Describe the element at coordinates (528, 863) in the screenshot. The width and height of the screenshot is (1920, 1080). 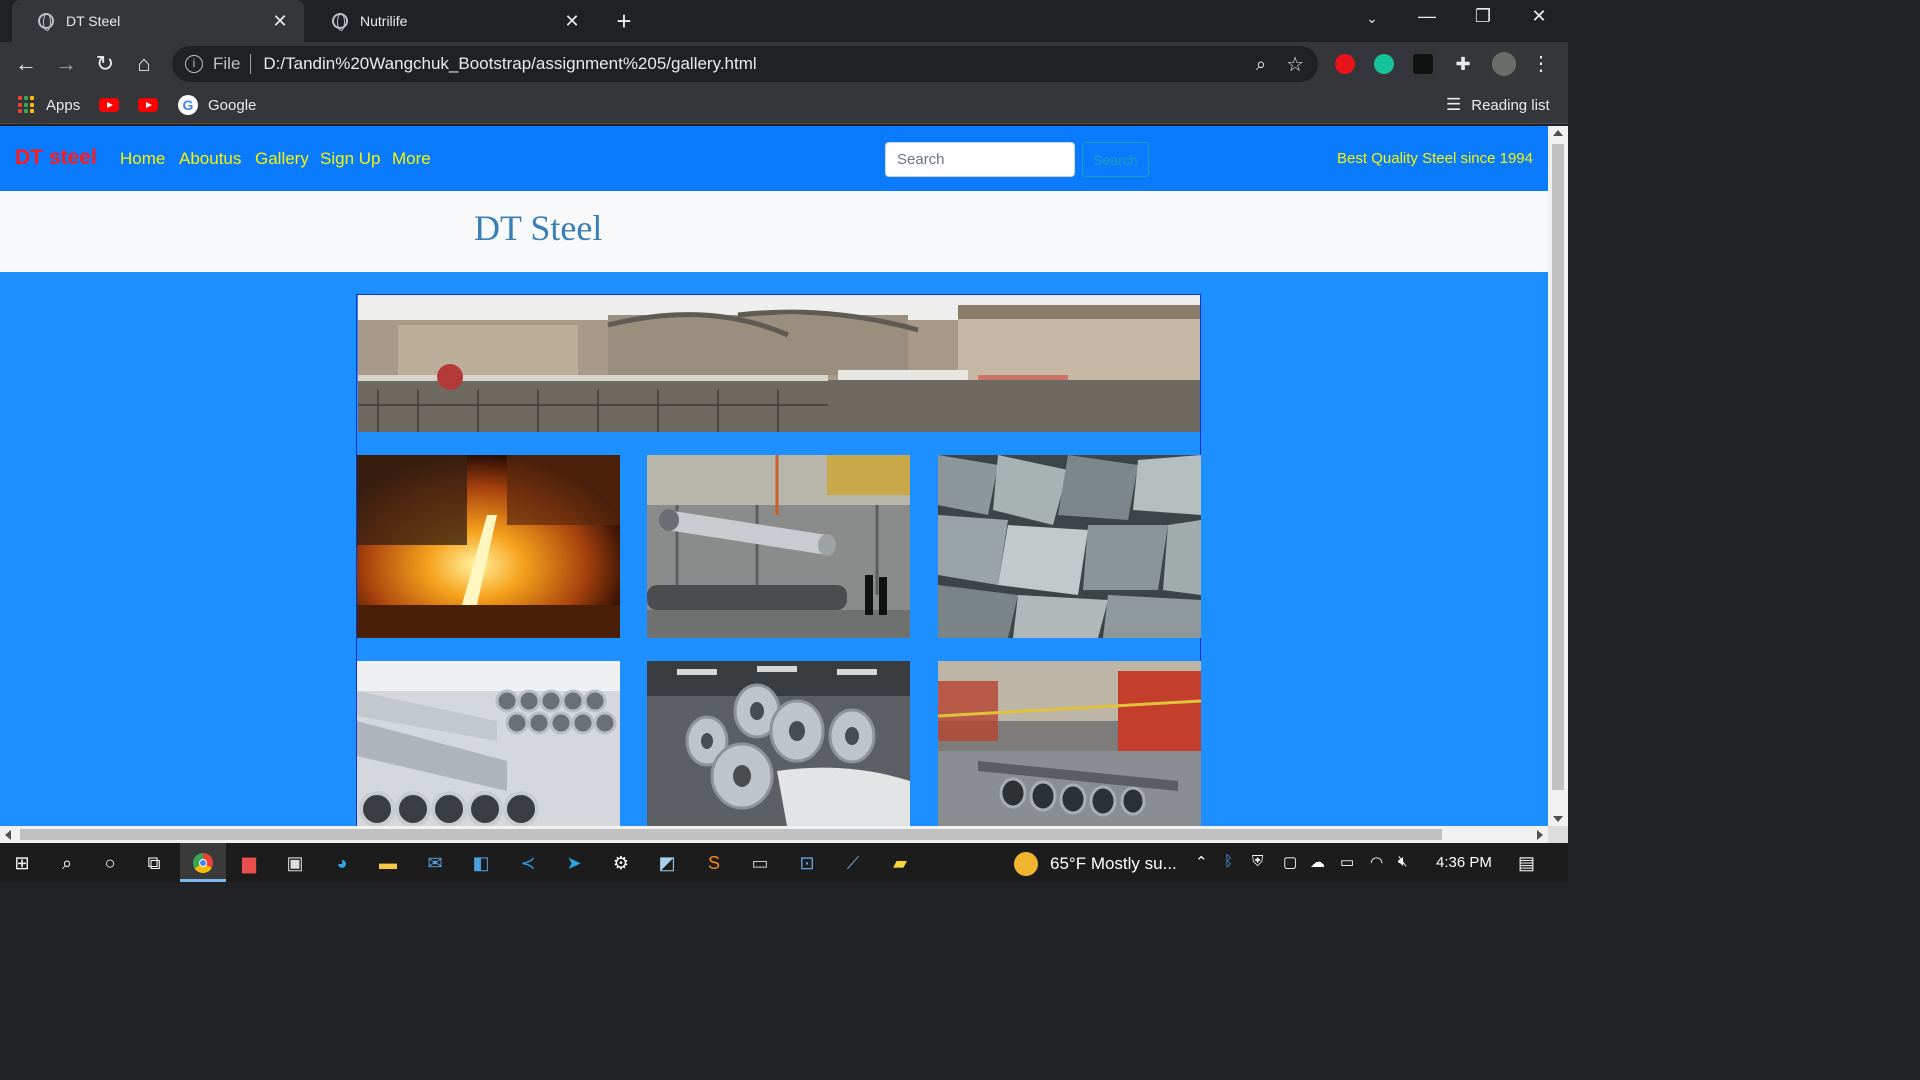
I see `vscode-icon: ≺` at that location.